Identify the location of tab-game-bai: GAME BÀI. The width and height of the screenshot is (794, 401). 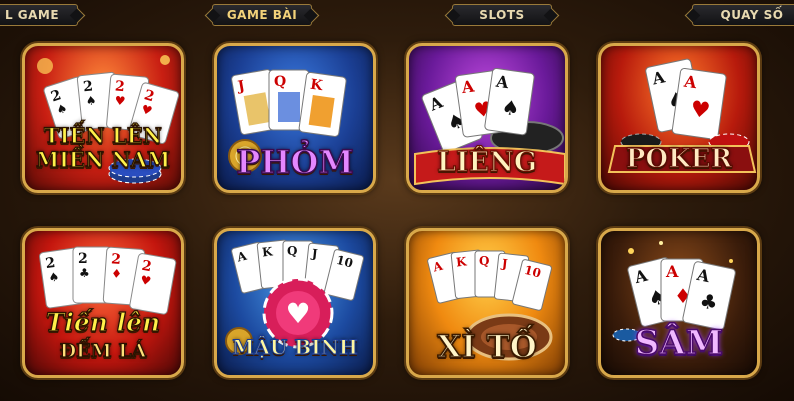
(262, 15).